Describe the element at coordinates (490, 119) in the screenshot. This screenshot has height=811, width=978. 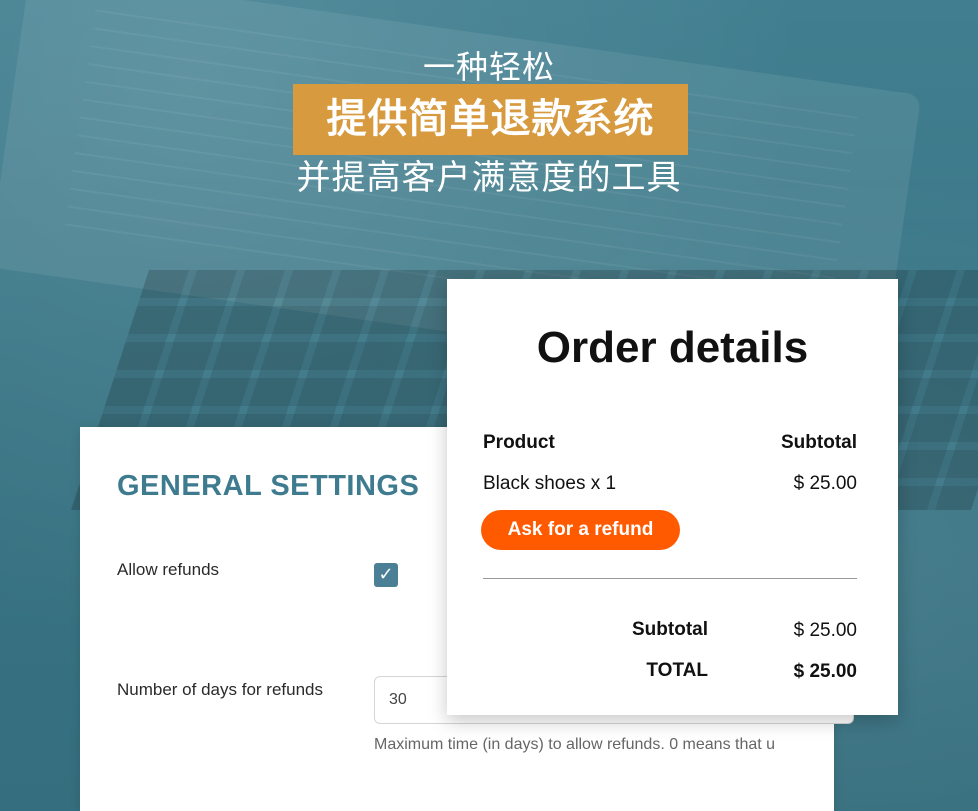
I see `hero-highlight-line: 提供简单退款系统` at that location.